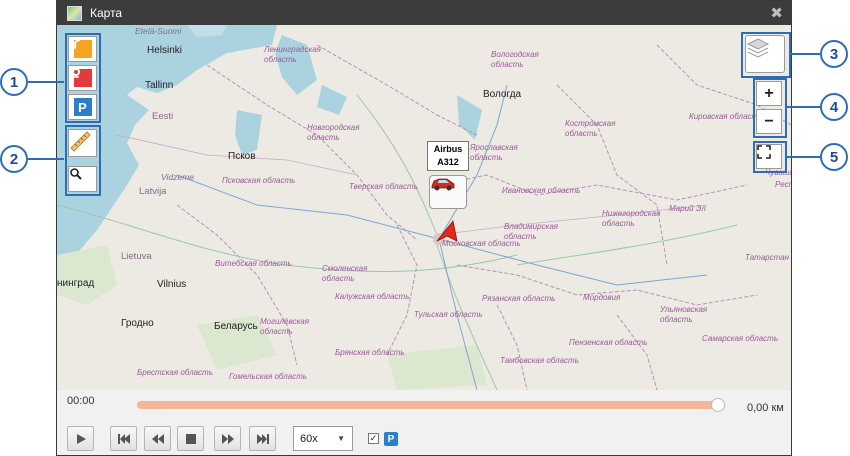 Image resolution: width=850 pixels, height=456 pixels. What do you see at coordinates (608, 342) in the screenshot?
I see `region-label: Пензенская область` at bounding box center [608, 342].